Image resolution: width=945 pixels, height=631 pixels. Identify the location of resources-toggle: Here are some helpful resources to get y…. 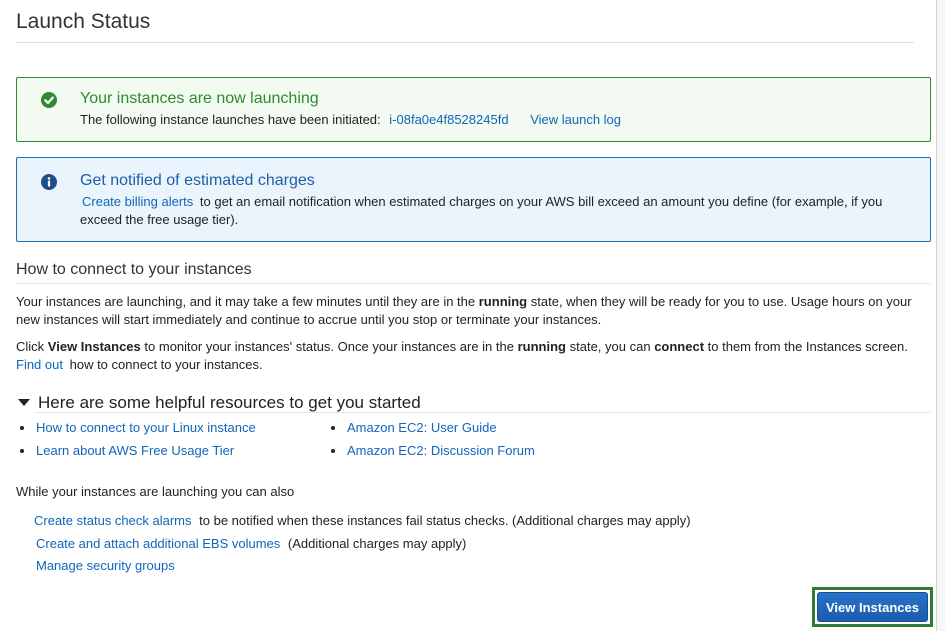
(218, 403).